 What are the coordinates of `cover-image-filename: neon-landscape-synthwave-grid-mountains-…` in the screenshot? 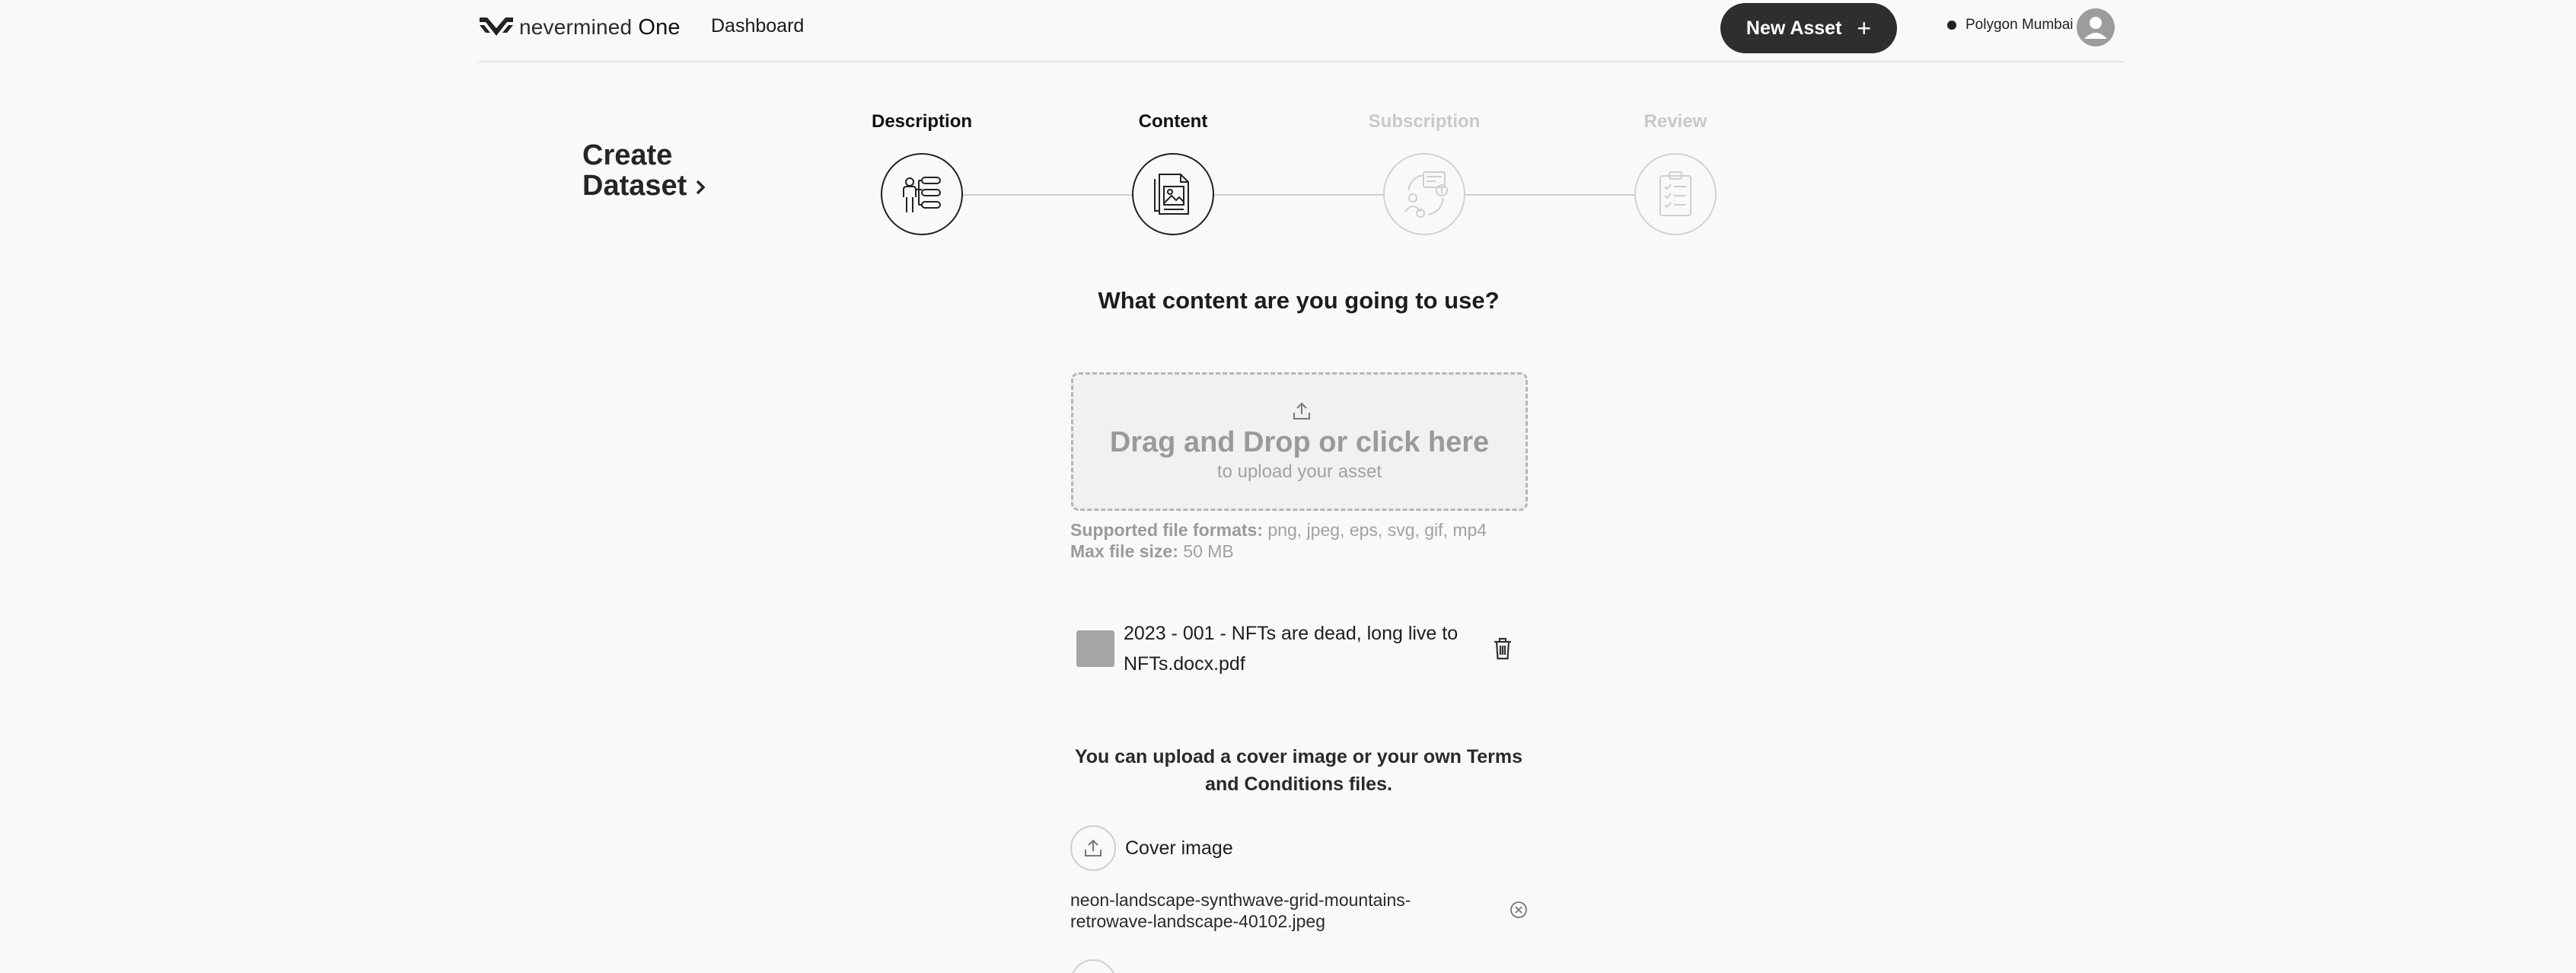 It's located at (1240, 910).